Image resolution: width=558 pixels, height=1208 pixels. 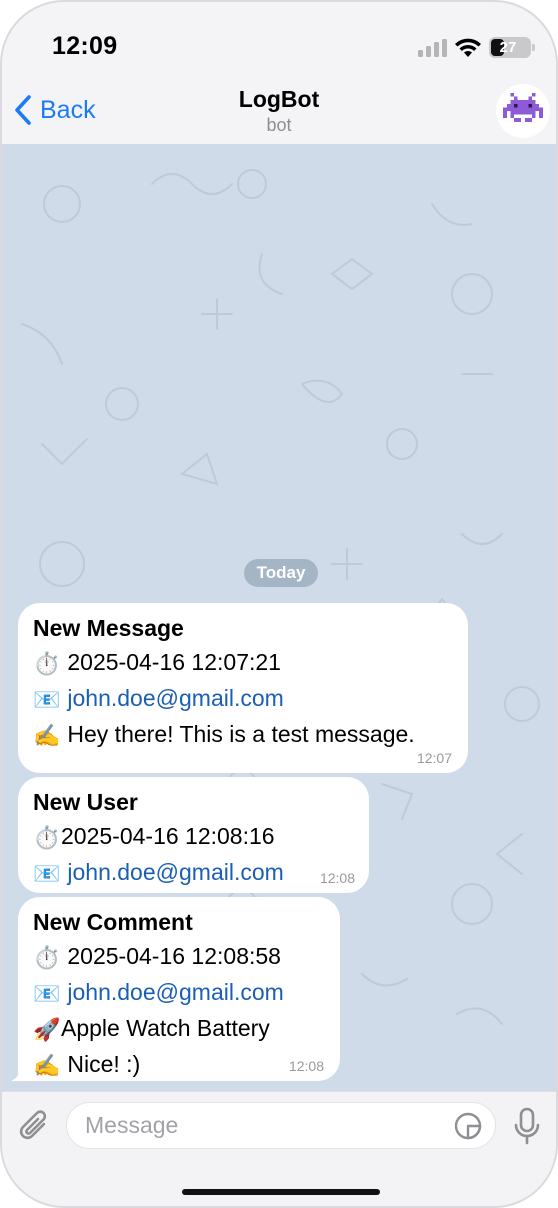 What do you see at coordinates (168, 836) in the screenshot?
I see `timestamp-text: 2025-04-16 12:08:16` at bounding box center [168, 836].